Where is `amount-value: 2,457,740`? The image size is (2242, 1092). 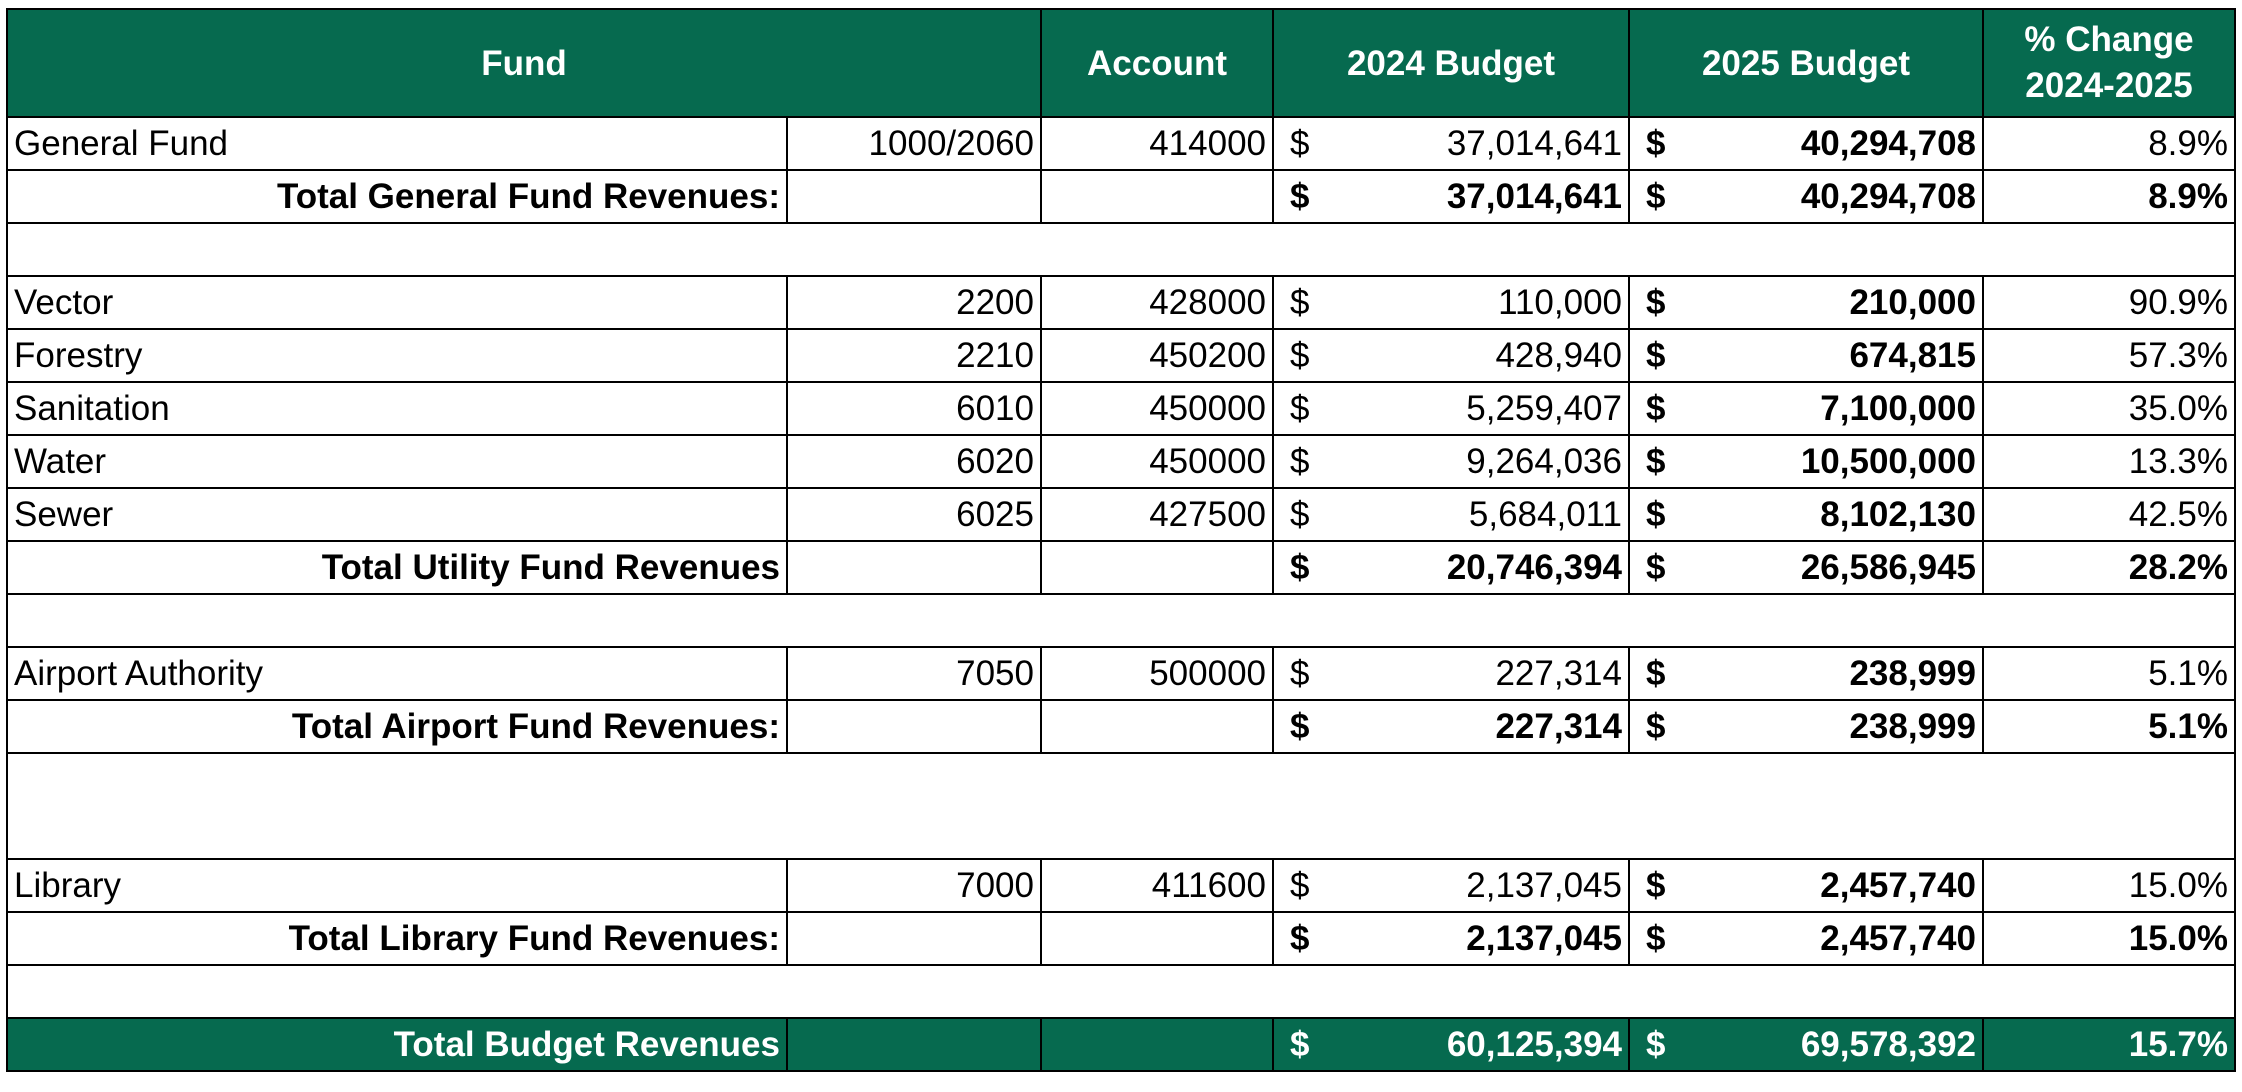 amount-value: 2,457,740 is located at coordinates (1898, 938).